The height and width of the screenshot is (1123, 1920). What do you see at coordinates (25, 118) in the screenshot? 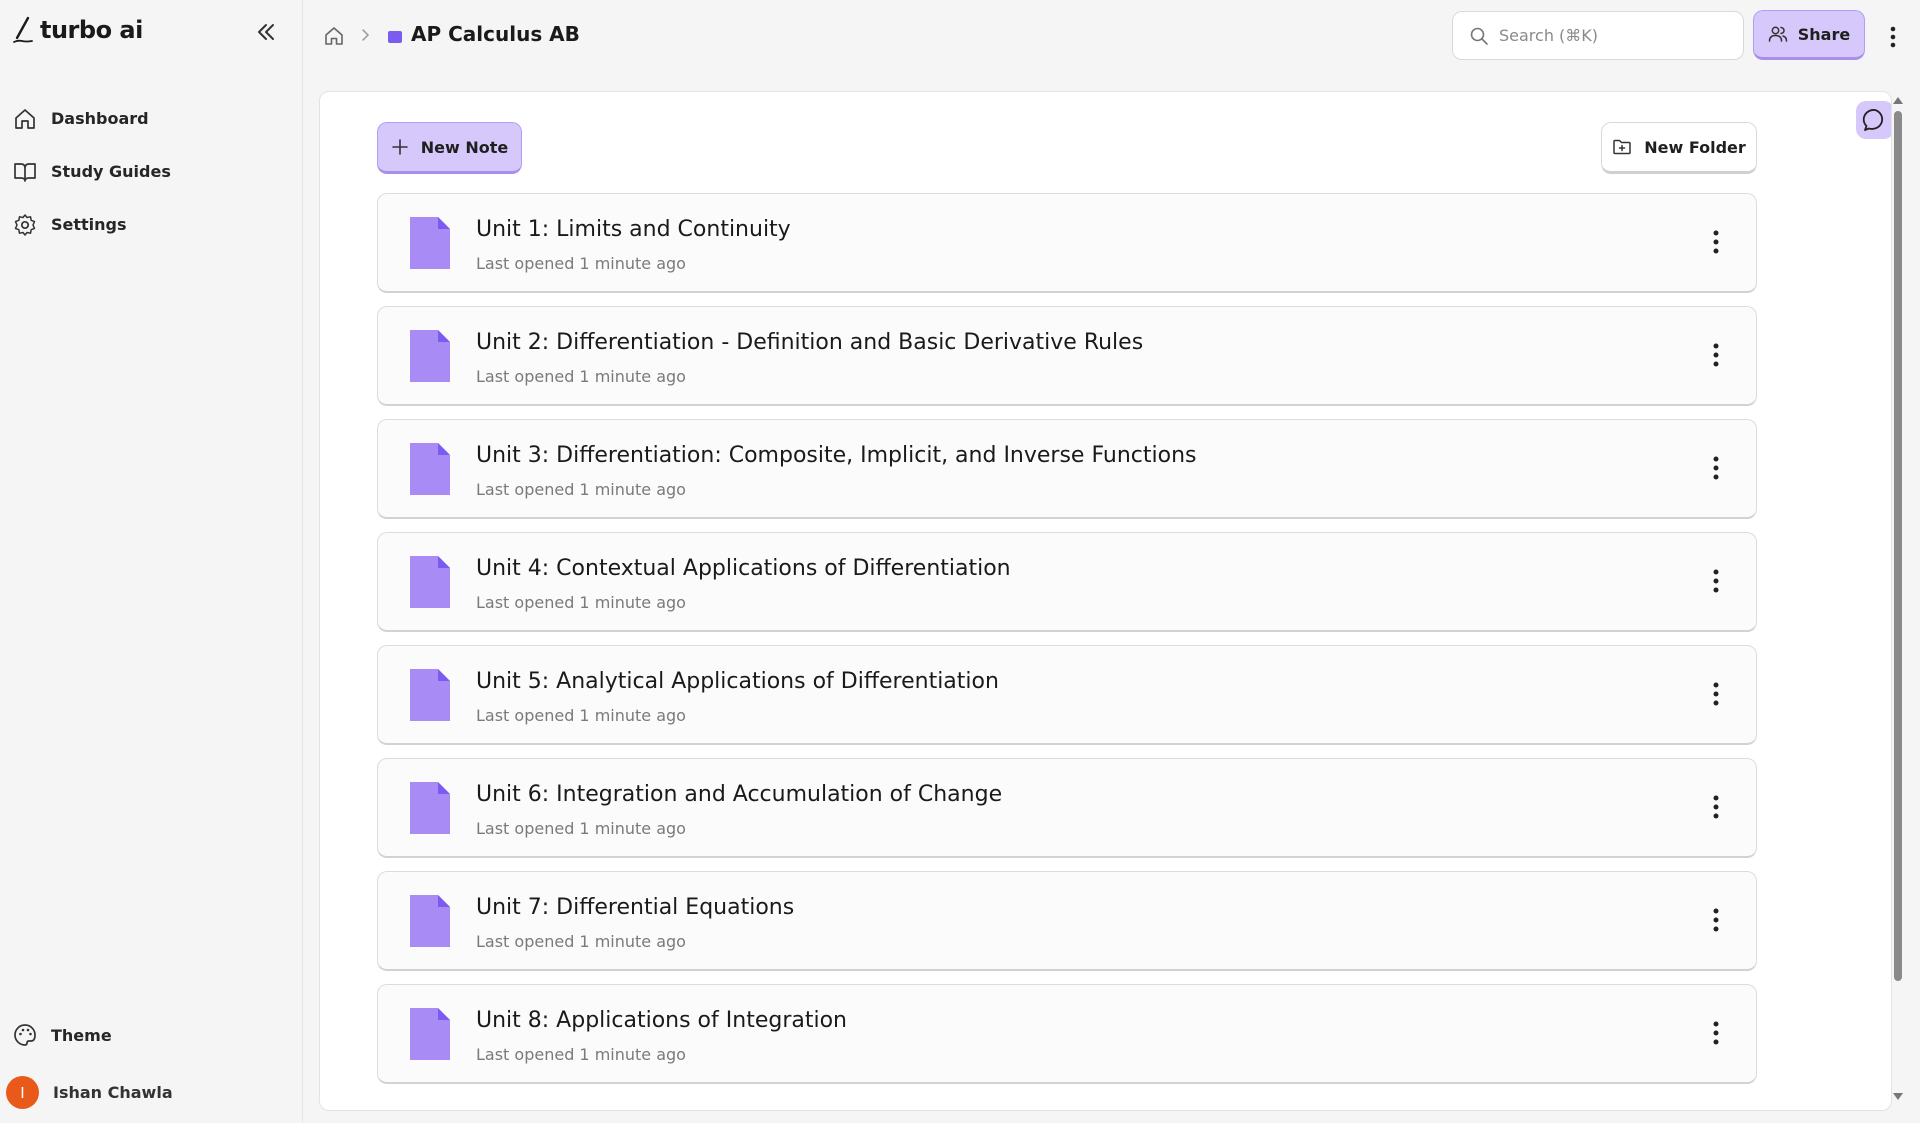
I see `home-icon` at bounding box center [25, 118].